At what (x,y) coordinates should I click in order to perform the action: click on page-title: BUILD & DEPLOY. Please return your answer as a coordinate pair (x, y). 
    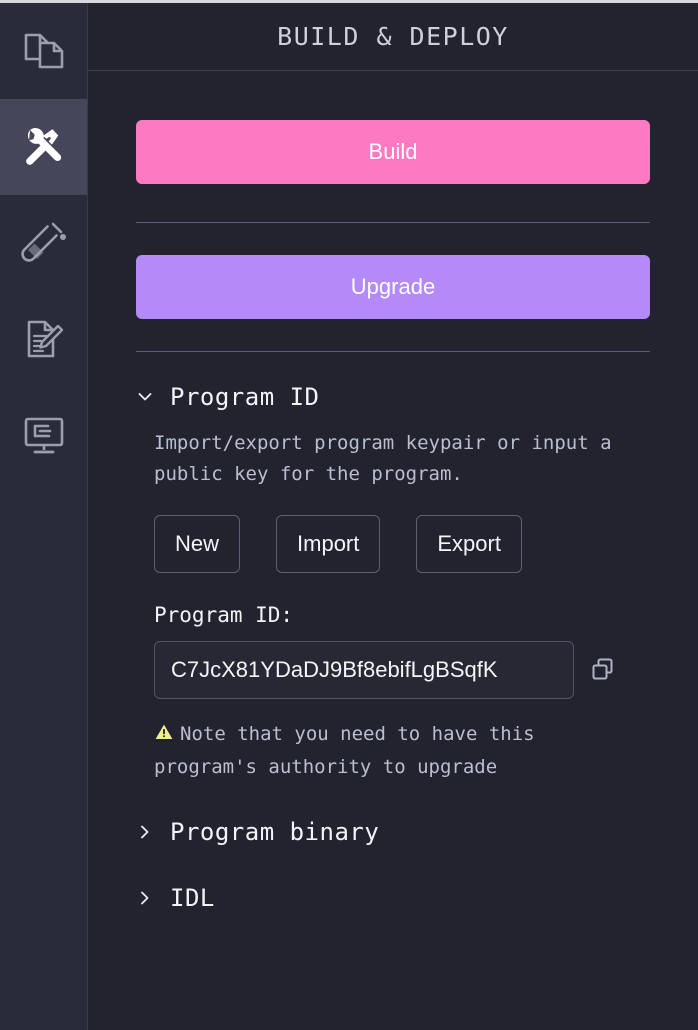
    Looking at the image, I should click on (393, 36).